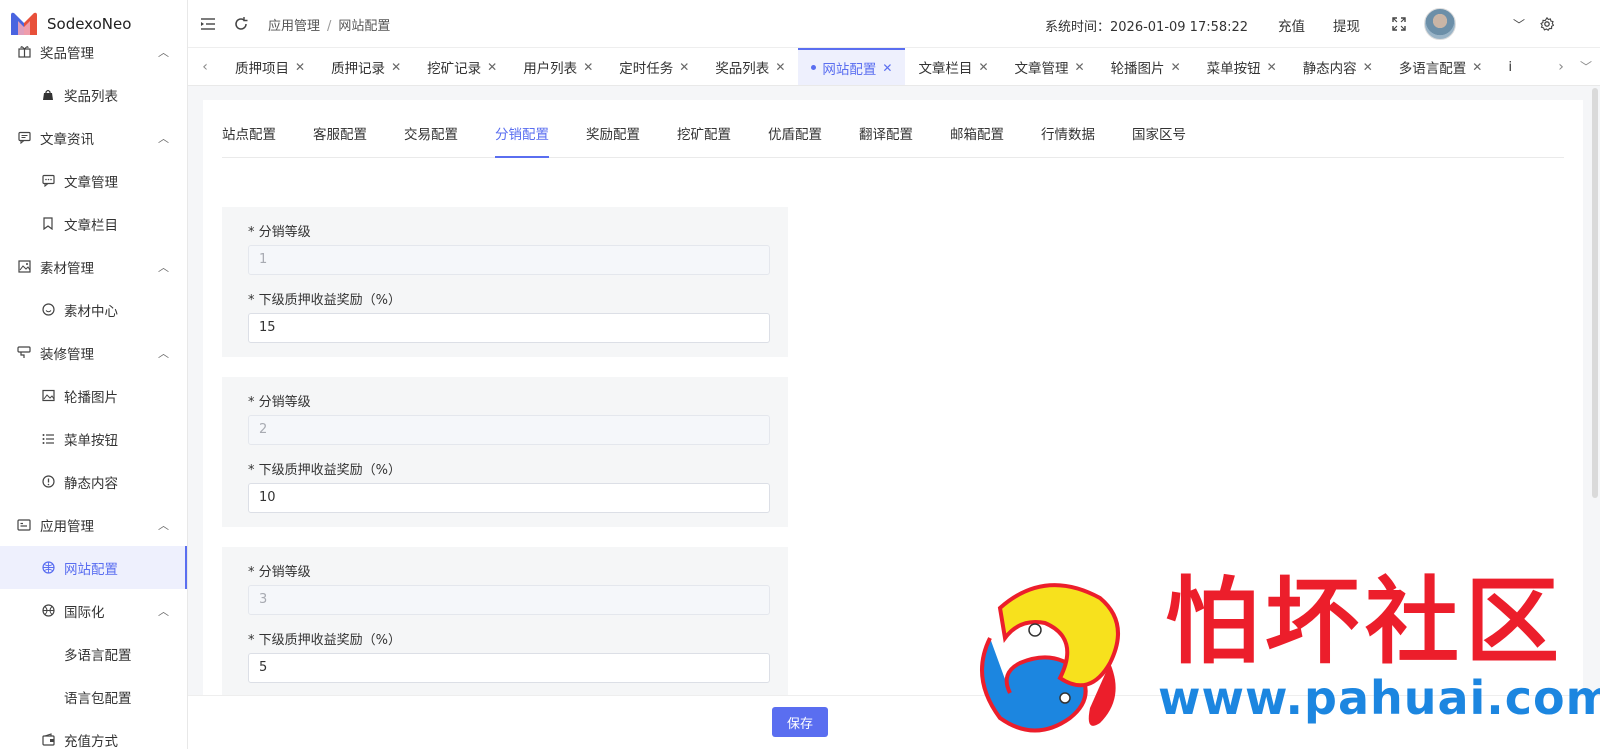 This screenshot has height=749, width=1600. I want to click on subtab-reward: 奖励配置, so click(613, 139).